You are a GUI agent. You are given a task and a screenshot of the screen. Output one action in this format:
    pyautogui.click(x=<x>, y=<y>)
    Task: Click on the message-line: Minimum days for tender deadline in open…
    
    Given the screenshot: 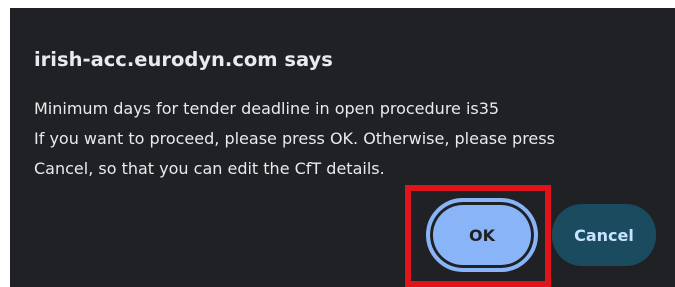 What is the action you would take?
    pyautogui.click(x=267, y=108)
    